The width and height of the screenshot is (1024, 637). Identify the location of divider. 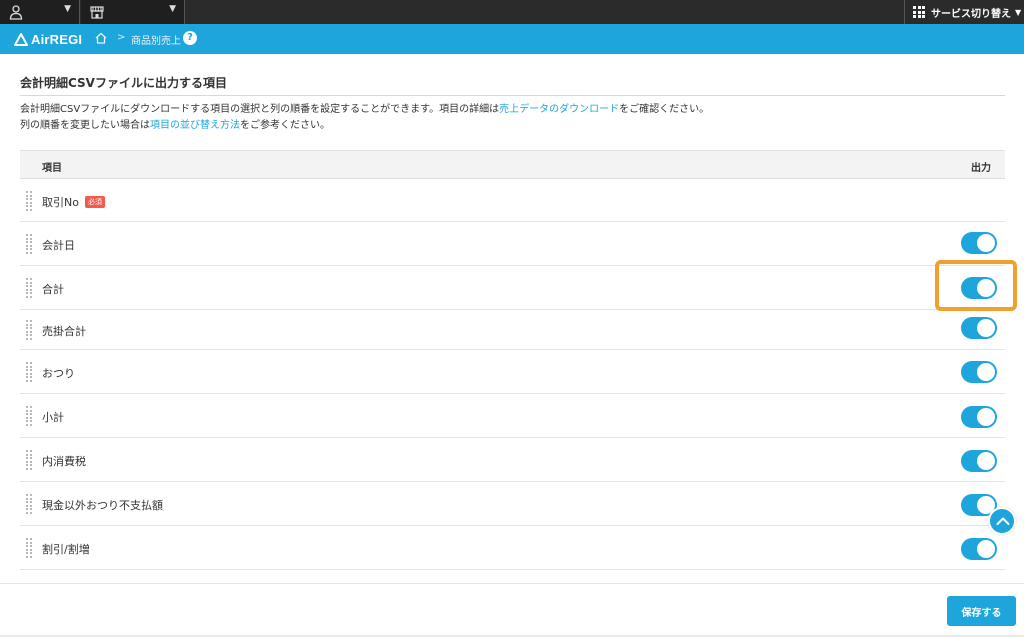
(512, 95).